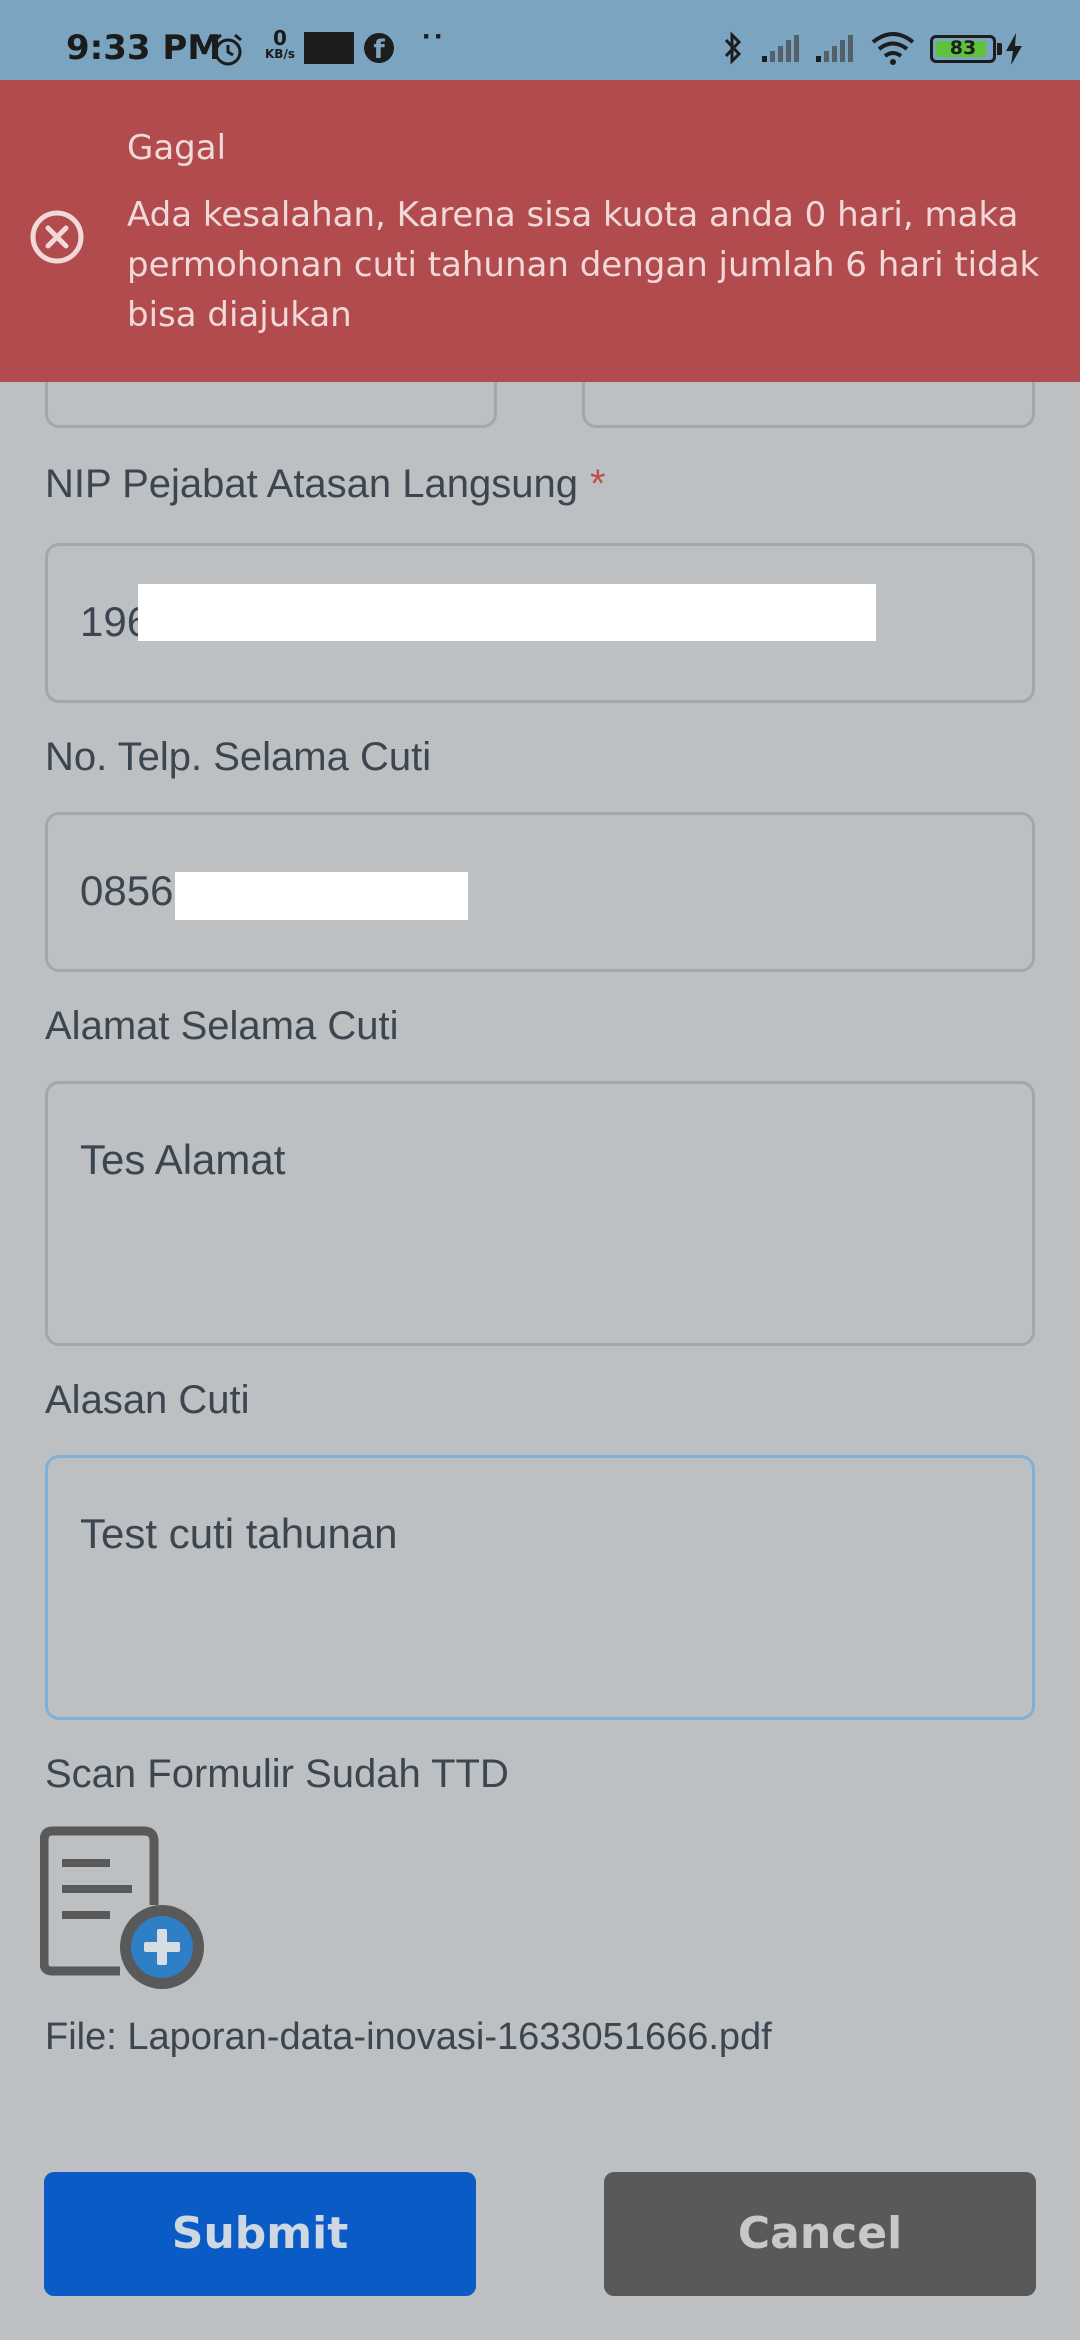 The height and width of the screenshot is (2340, 1080). I want to click on status-time: 9:33 PM, so click(144, 48).